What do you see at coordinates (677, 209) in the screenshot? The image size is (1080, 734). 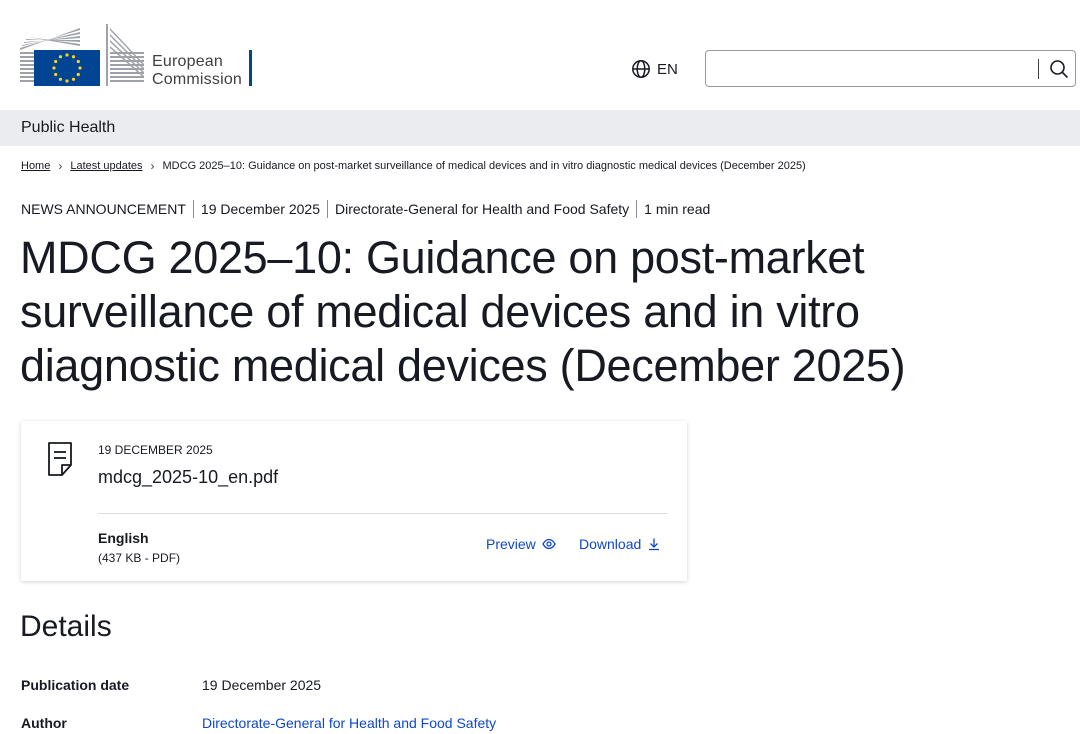 I see `meta-read-time: 1 min read` at bounding box center [677, 209].